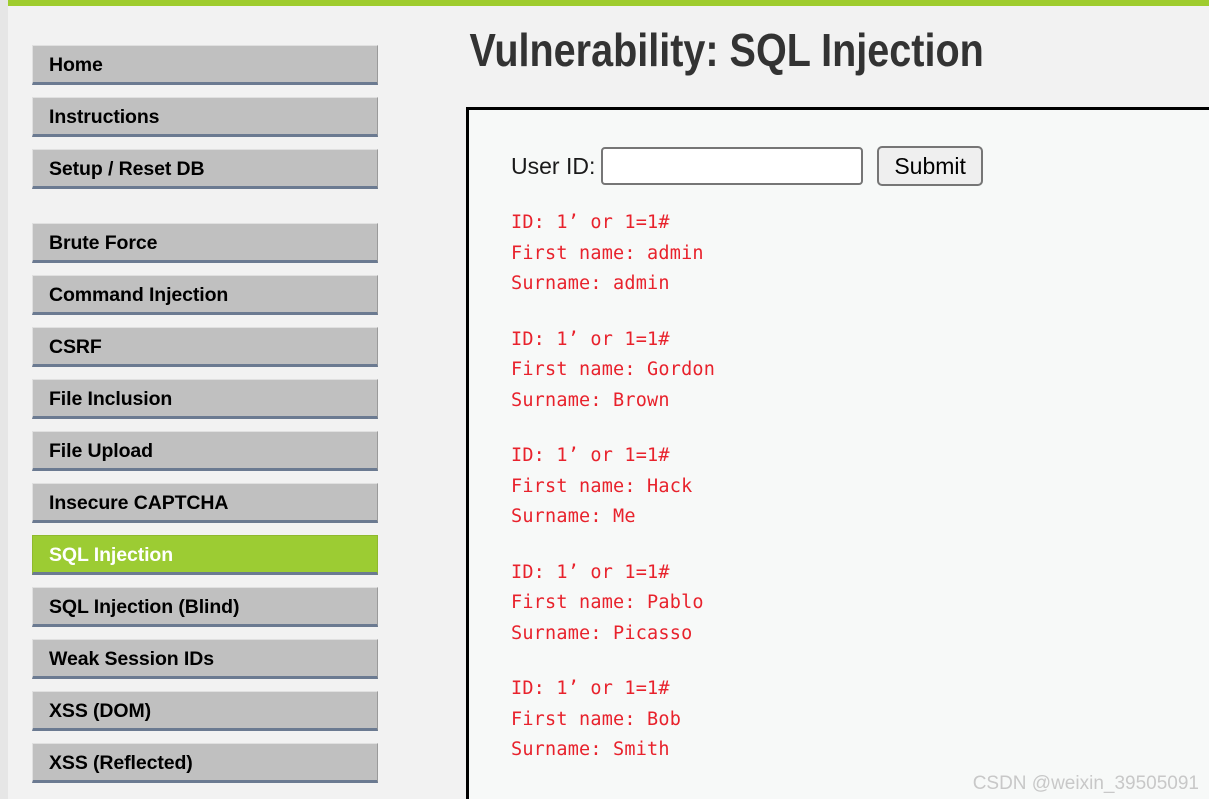  Describe the element at coordinates (205, 555) in the screenshot. I see `sidebar-item-sql-injection: SQL Injection` at that location.